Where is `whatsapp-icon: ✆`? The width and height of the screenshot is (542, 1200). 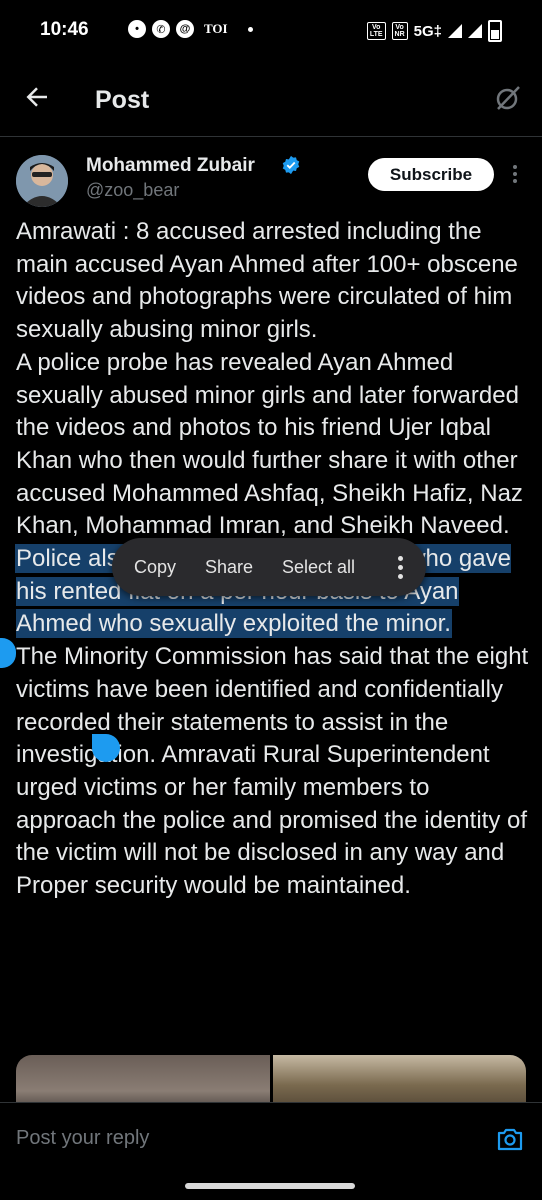 whatsapp-icon: ✆ is located at coordinates (161, 29).